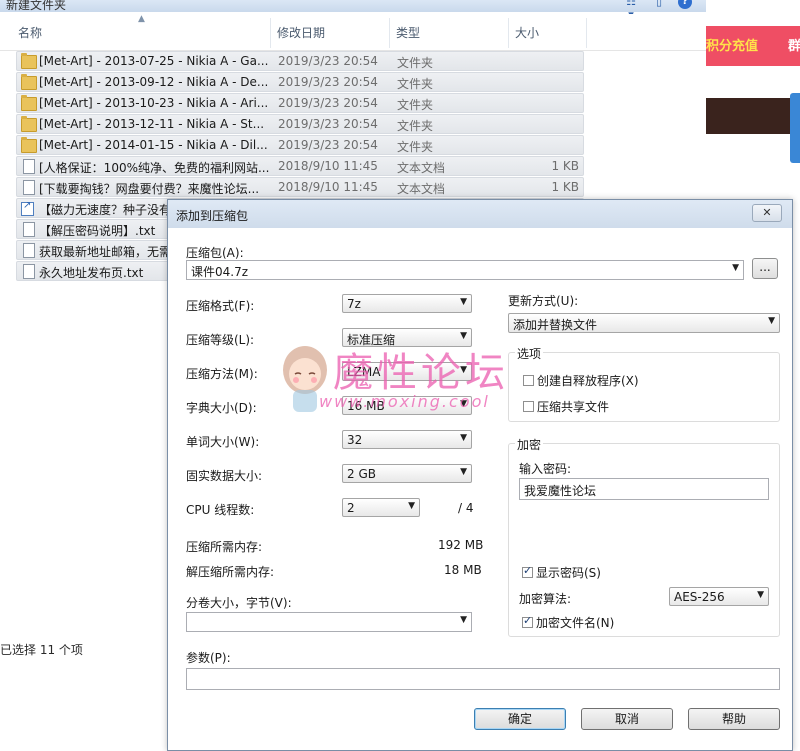  Describe the element at coordinates (353, 32) in the screenshot. I see `column-headers: ▲ 名称 修改日期 类型 大小` at that location.